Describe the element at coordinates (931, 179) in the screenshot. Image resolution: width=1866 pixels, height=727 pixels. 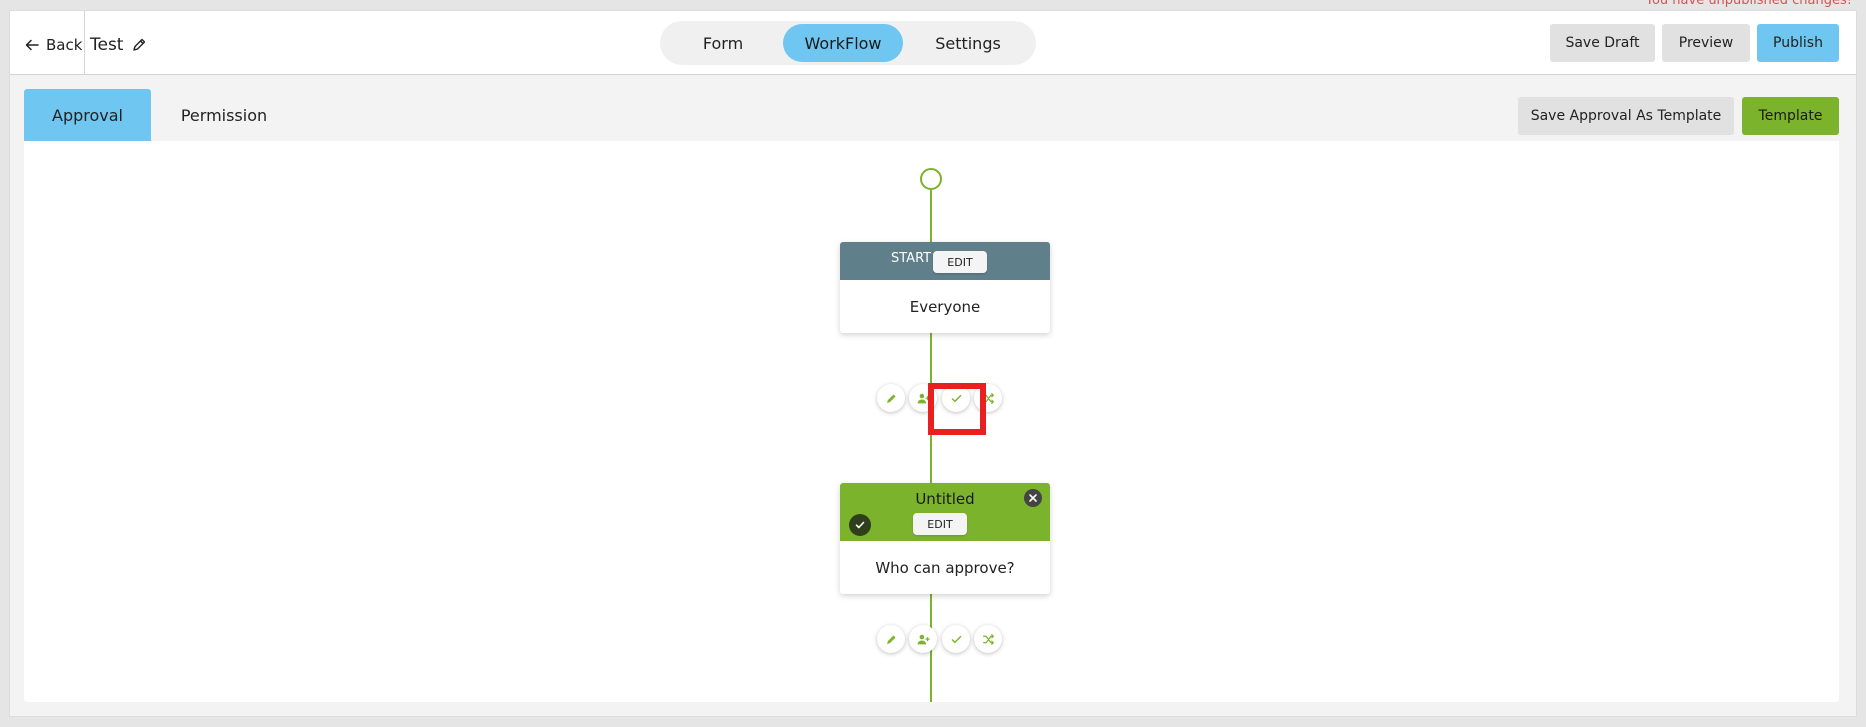
I see `flow-start-circle` at that location.